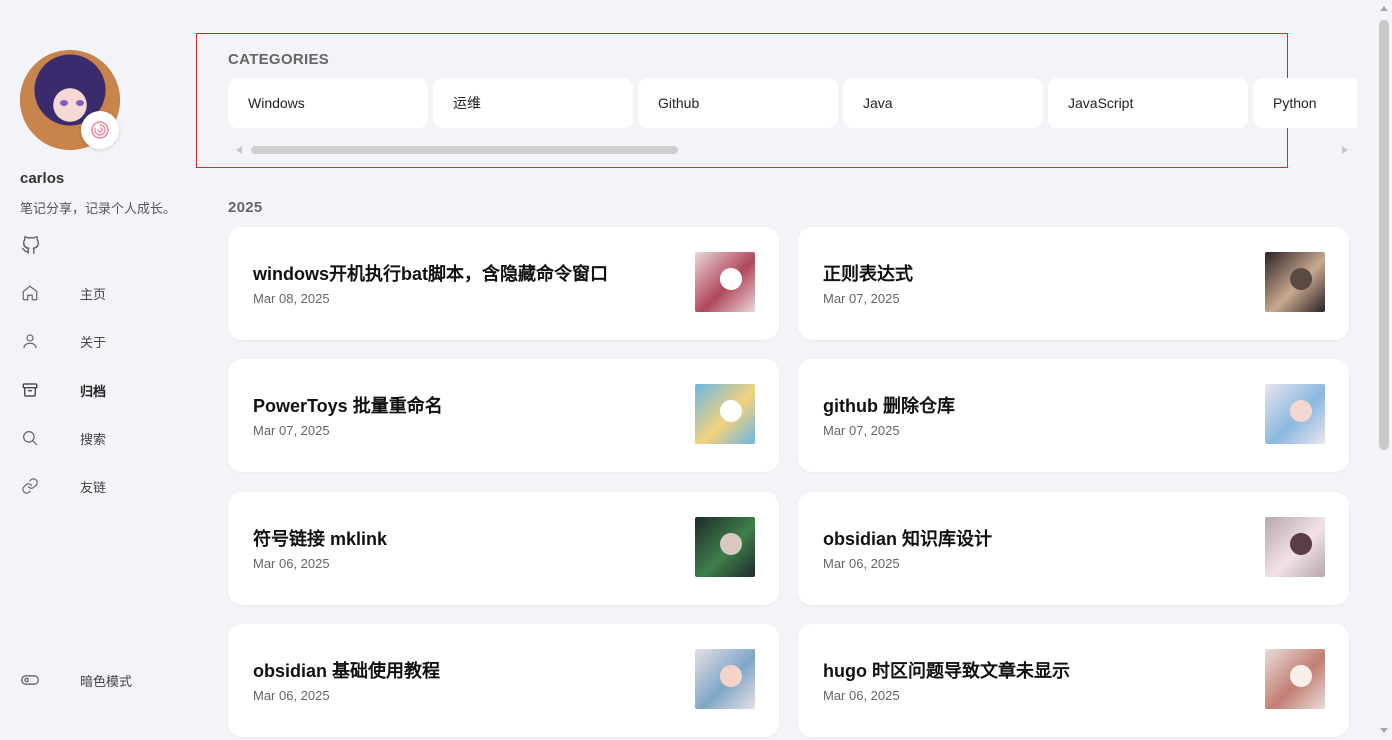 This screenshot has width=1392, height=740. What do you see at coordinates (64, 103) in the screenshot?
I see `avatar-eye-left` at bounding box center [64, 103].